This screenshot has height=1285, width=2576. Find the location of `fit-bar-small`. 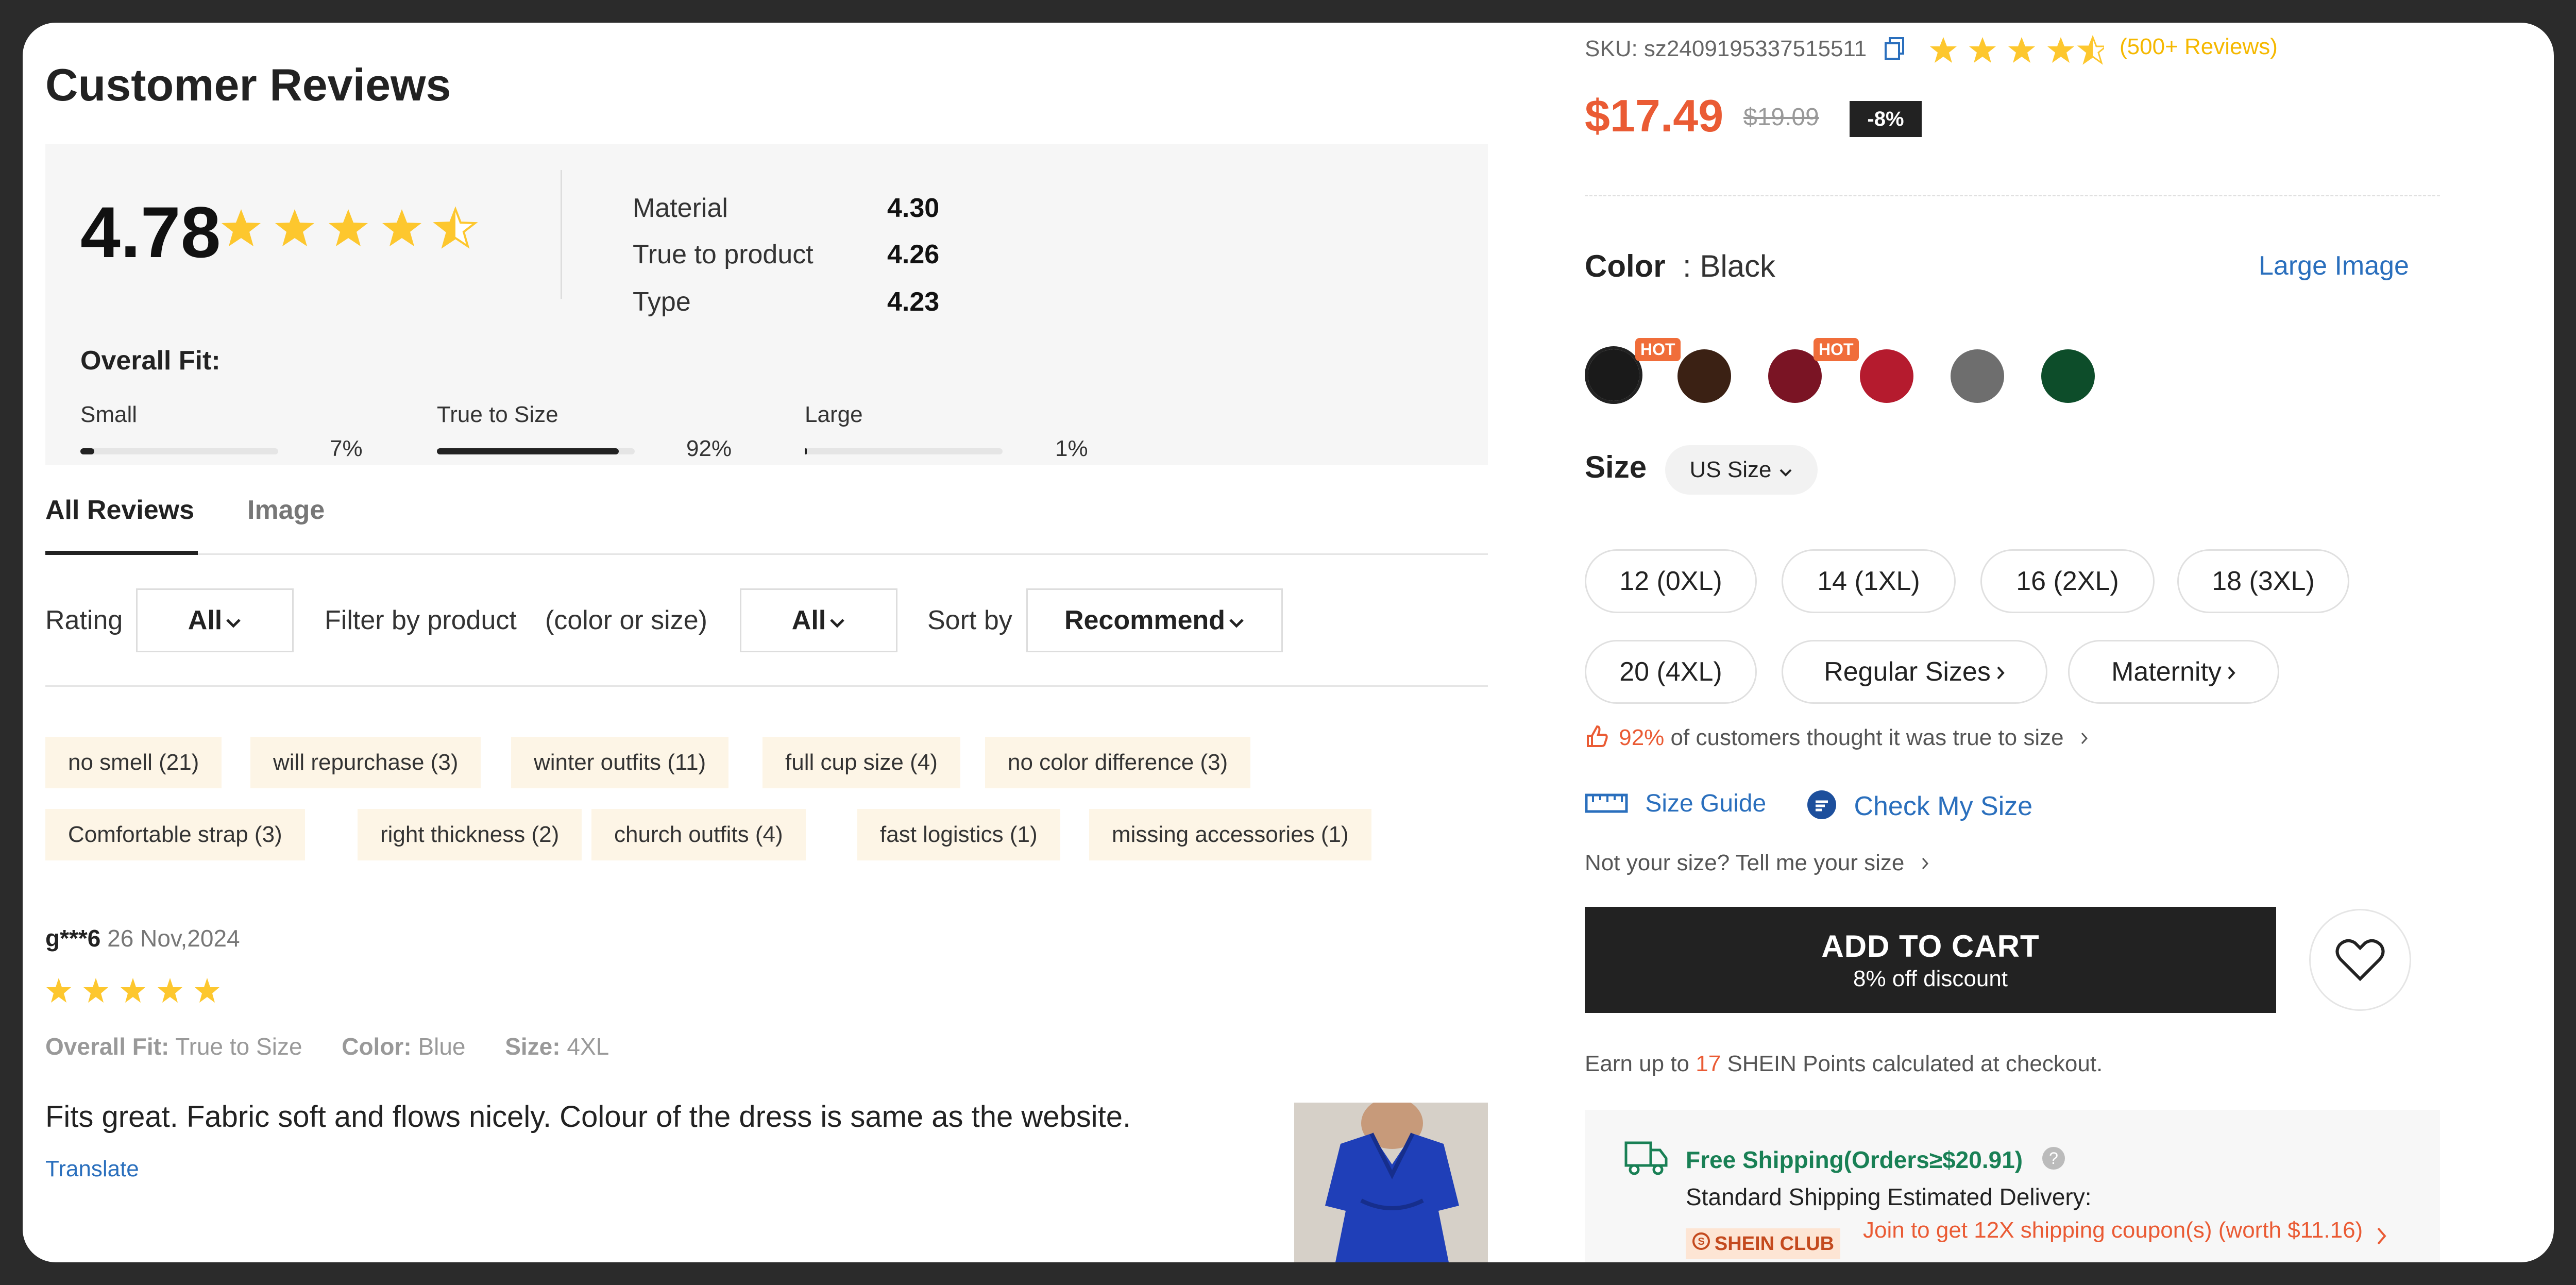

fit-bar-small is located at coordinates (179, 451).